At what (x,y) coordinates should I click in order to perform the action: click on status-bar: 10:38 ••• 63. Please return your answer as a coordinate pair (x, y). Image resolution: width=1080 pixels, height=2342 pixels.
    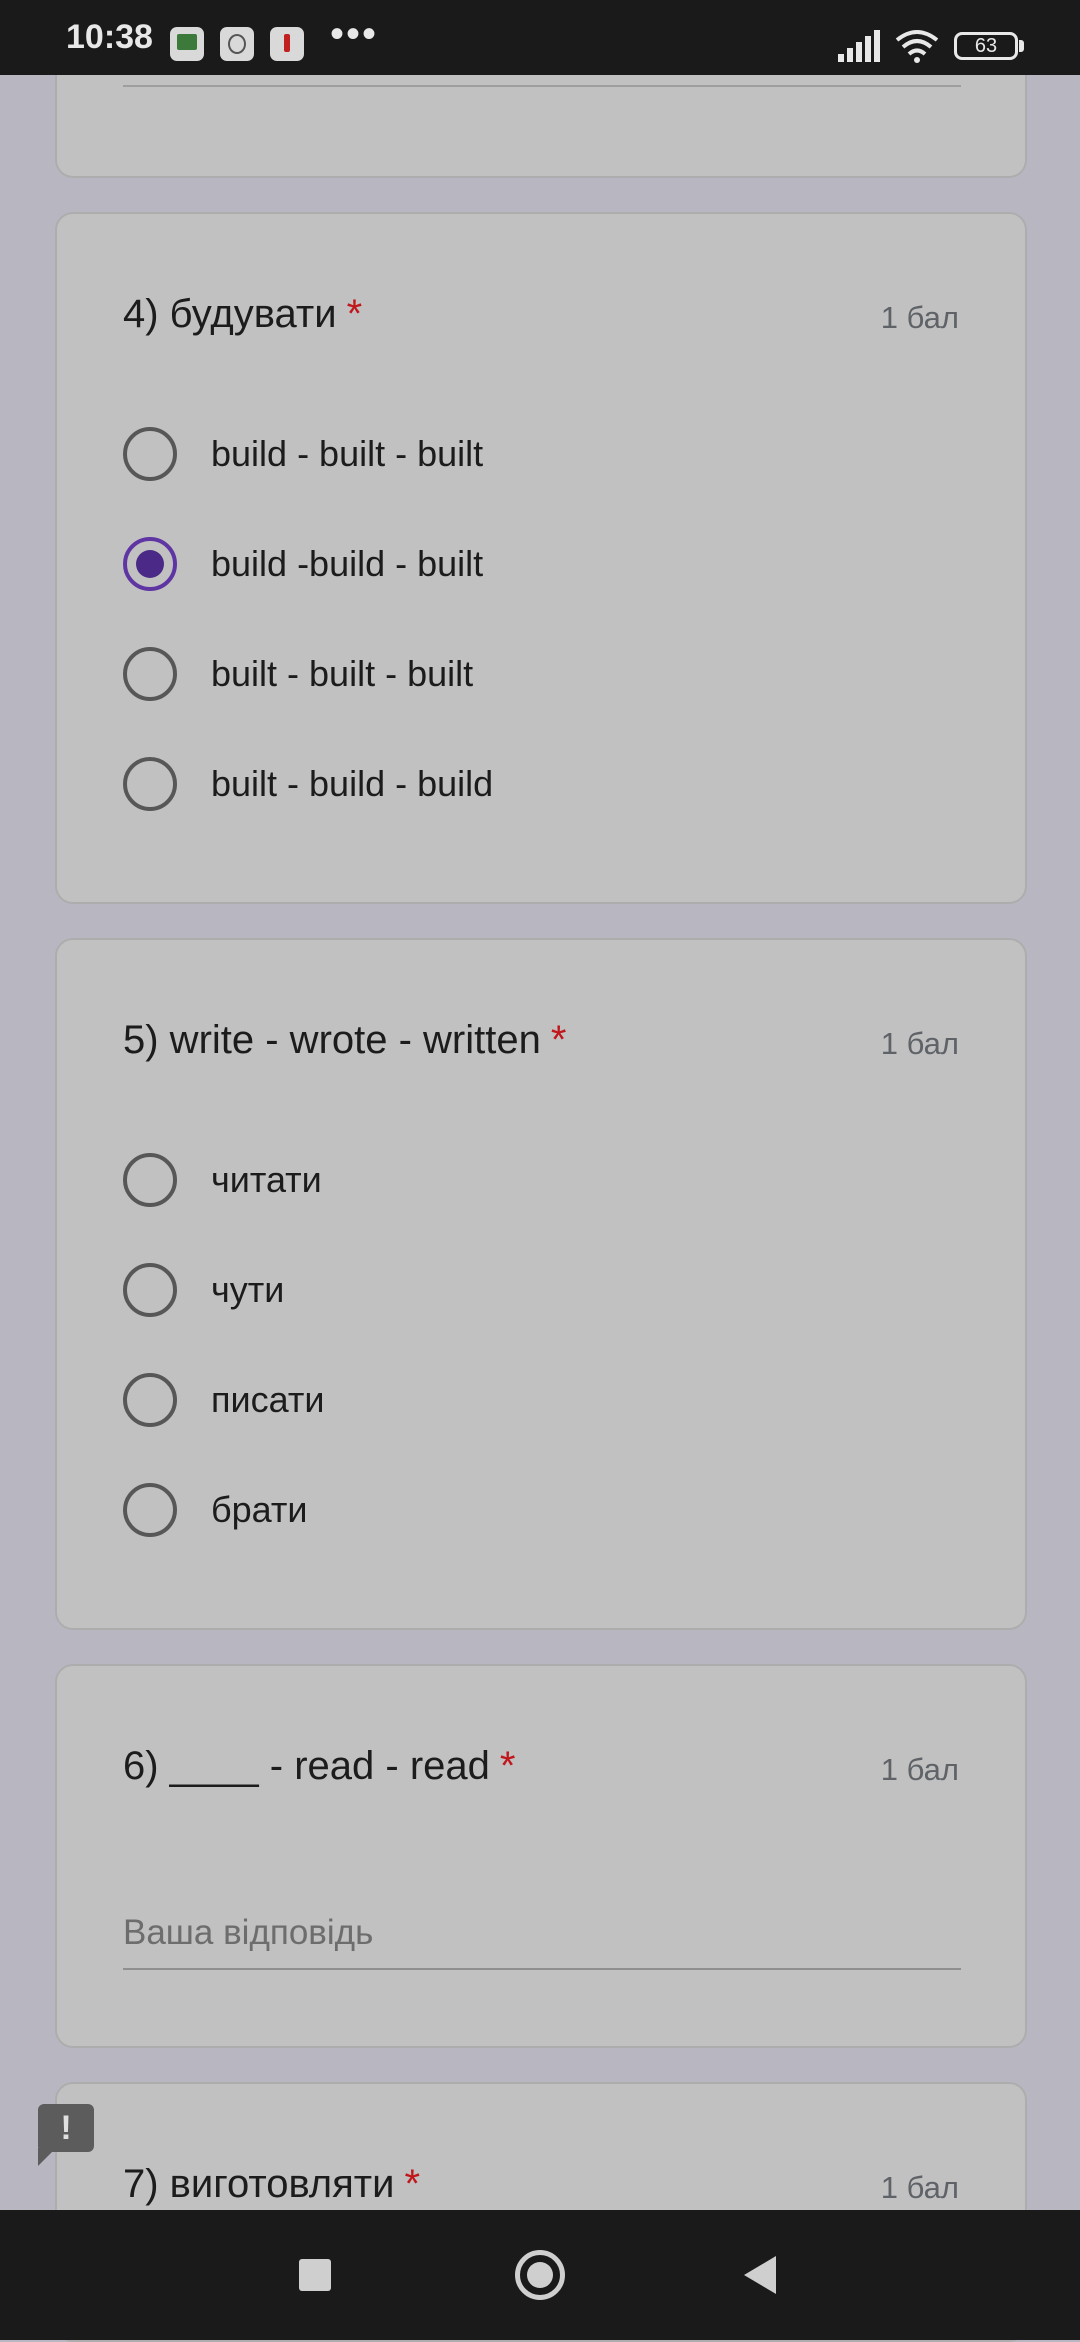
    Looking at the image, I should click on (540, 37).